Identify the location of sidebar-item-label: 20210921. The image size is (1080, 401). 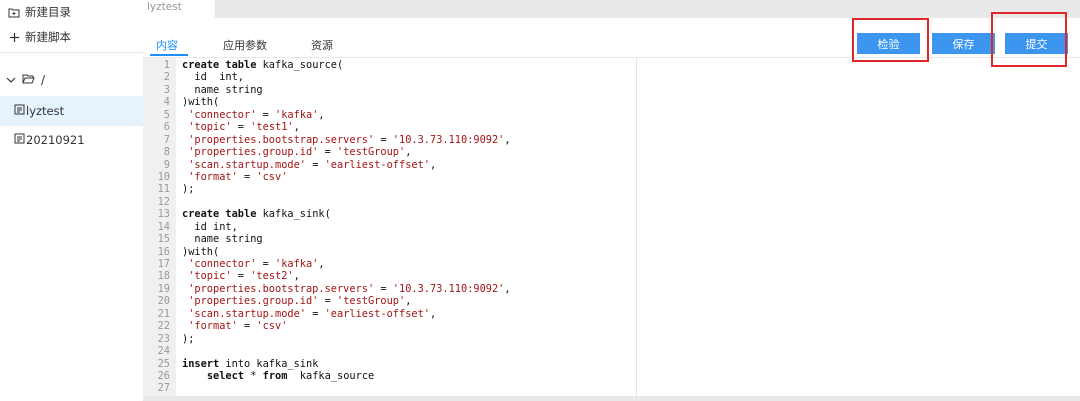
(55, 140).